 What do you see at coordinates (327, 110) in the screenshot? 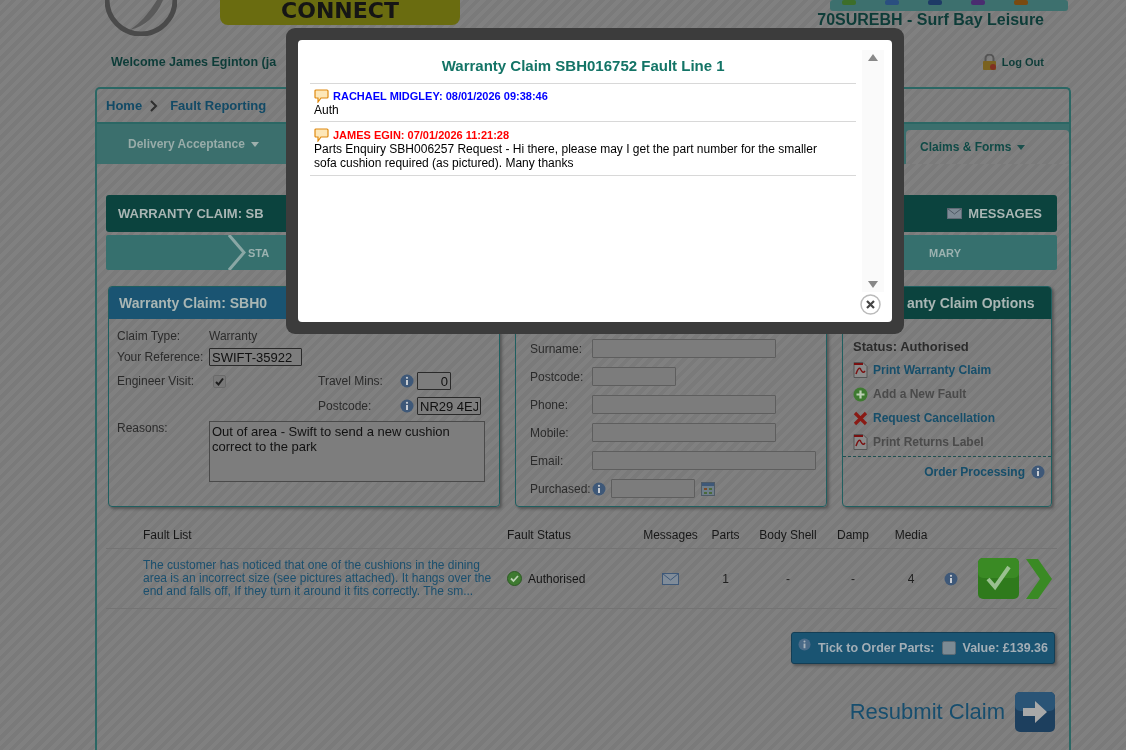
I see `message-text: Auth` at bounding box center [327, 110].